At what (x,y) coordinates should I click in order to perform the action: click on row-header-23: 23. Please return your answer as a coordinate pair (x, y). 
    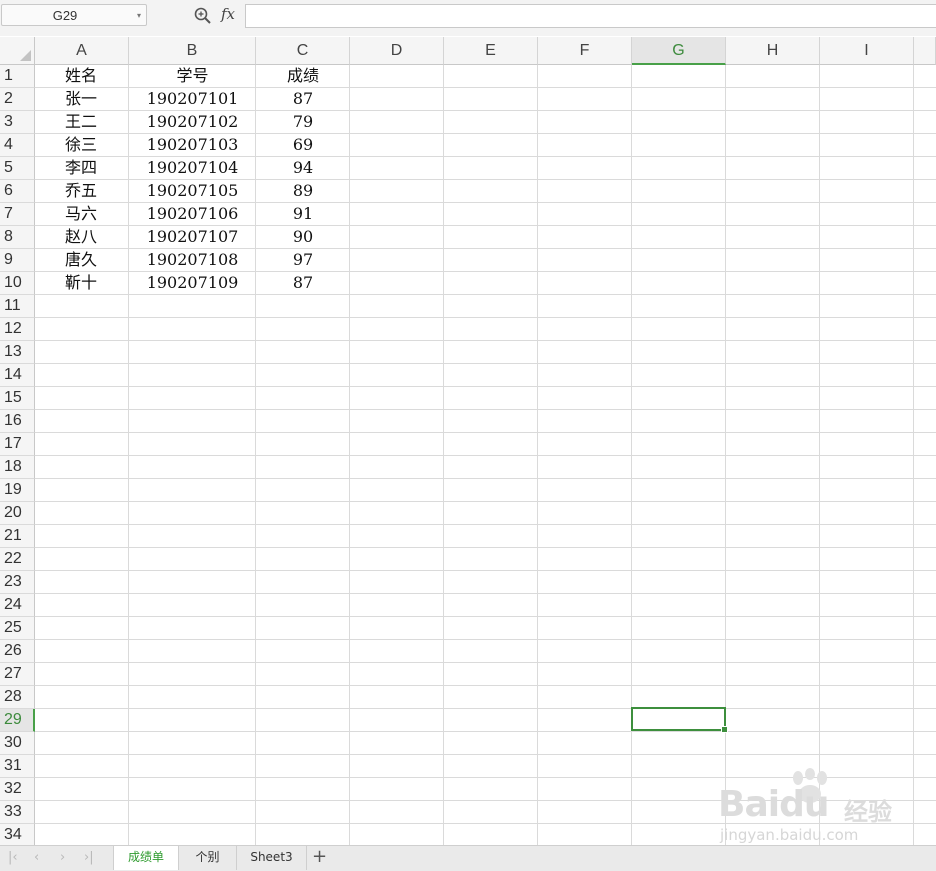
    Looking at the image, I should click on (17, 582).